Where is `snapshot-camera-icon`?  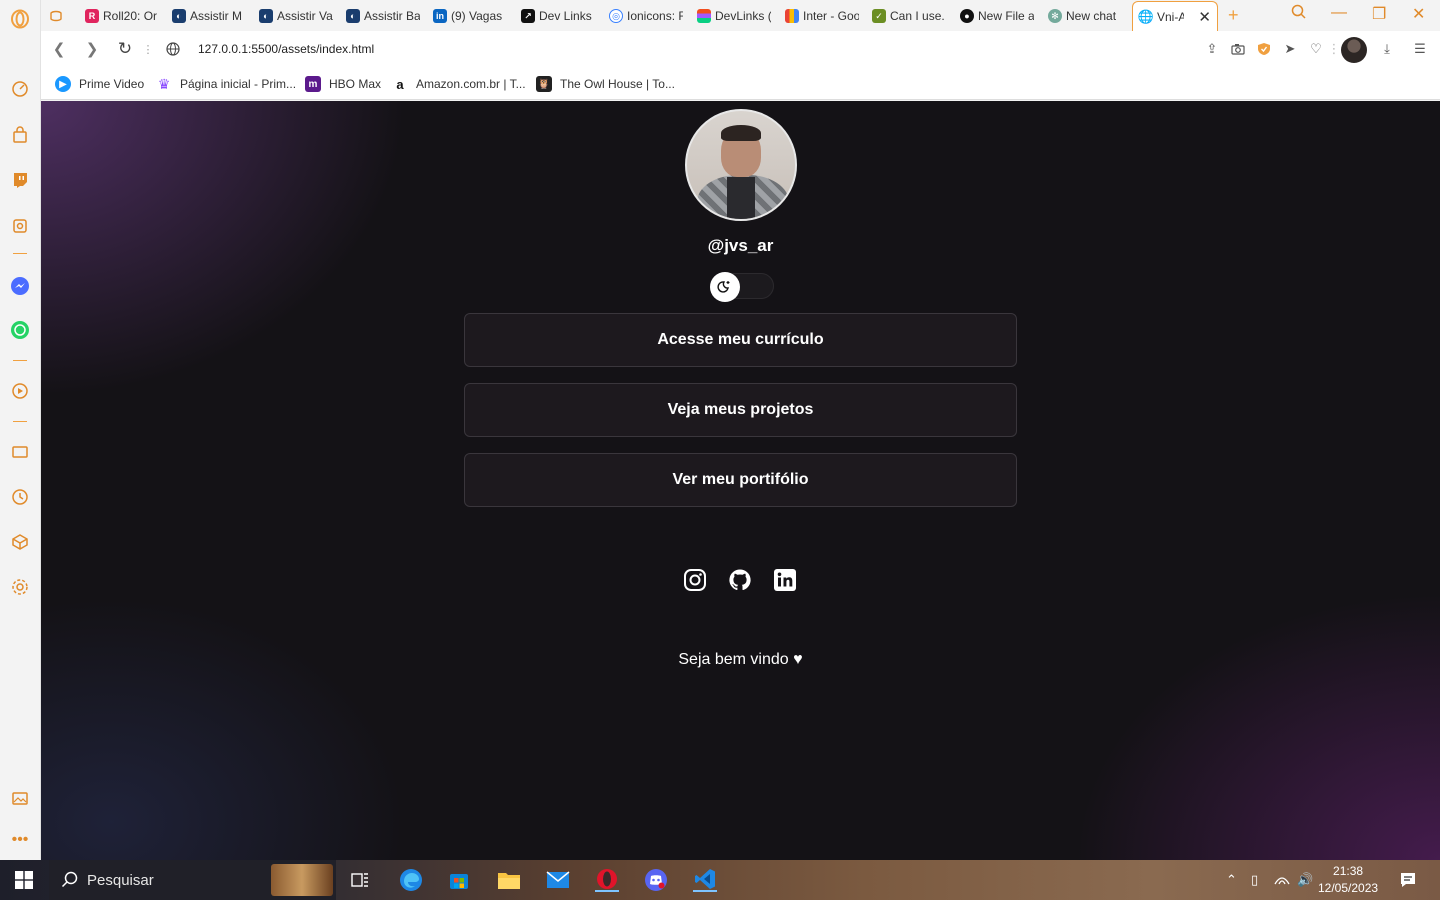 snapshot-camera-icon is located at coordinates (1238, 49).